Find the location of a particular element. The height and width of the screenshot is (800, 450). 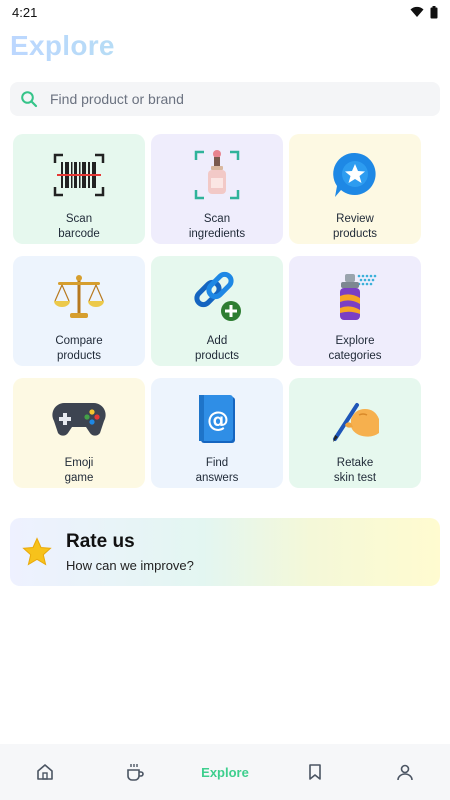

tile-label: Find answers is located at coordinates (217, 470).